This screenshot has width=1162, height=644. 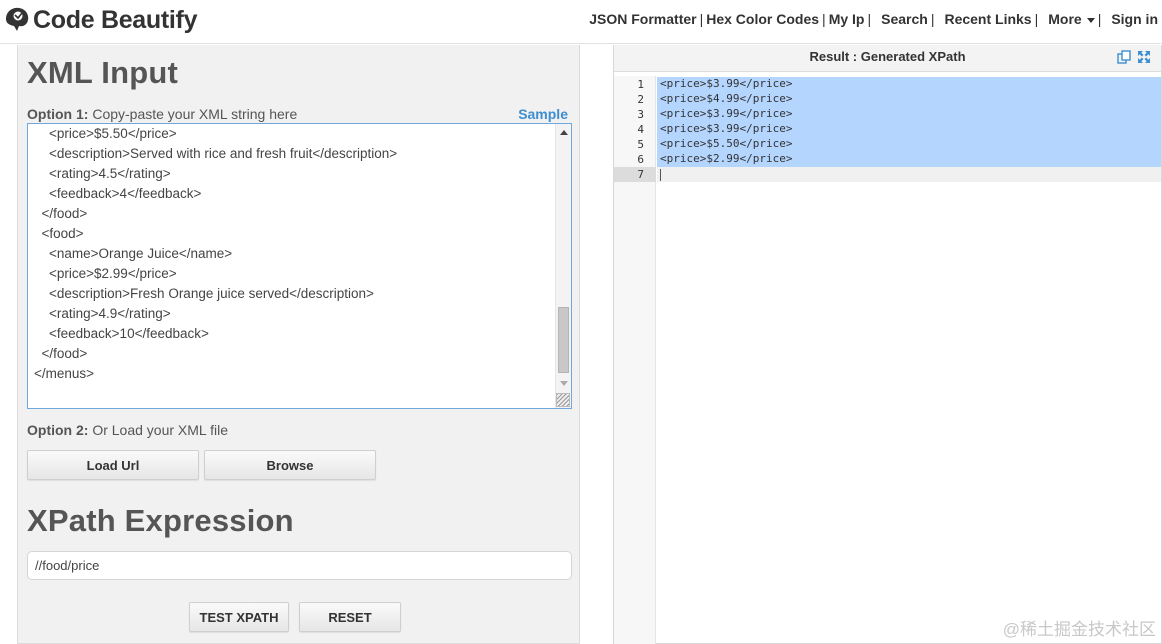 What do you see at coordinates (299, 565) in the screenshot?
I see `xpath-input: //food/price` at bounding box center [299, 565].